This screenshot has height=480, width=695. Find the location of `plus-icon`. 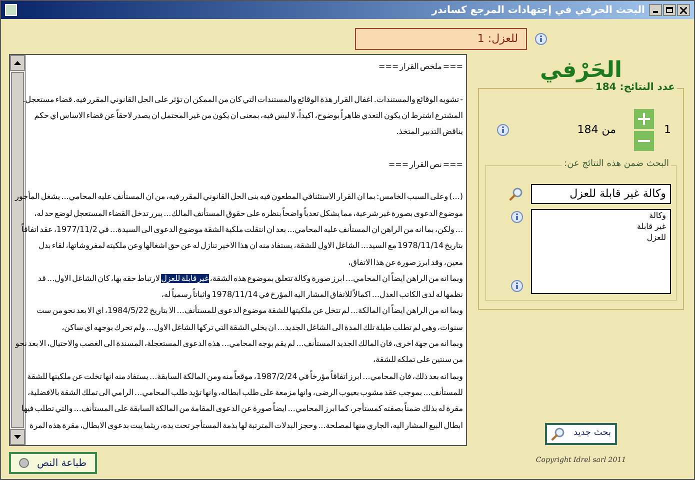

plus-icon is located at coordinates (644, 119).